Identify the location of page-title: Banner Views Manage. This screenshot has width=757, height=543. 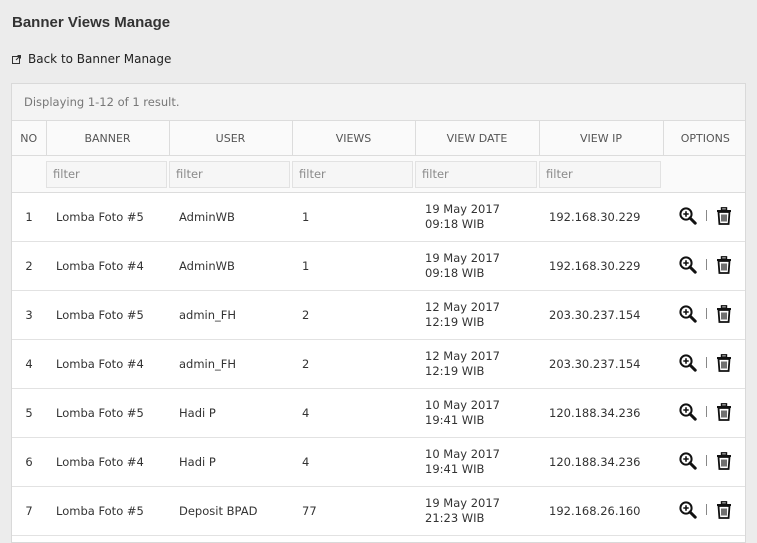
(91, 22).